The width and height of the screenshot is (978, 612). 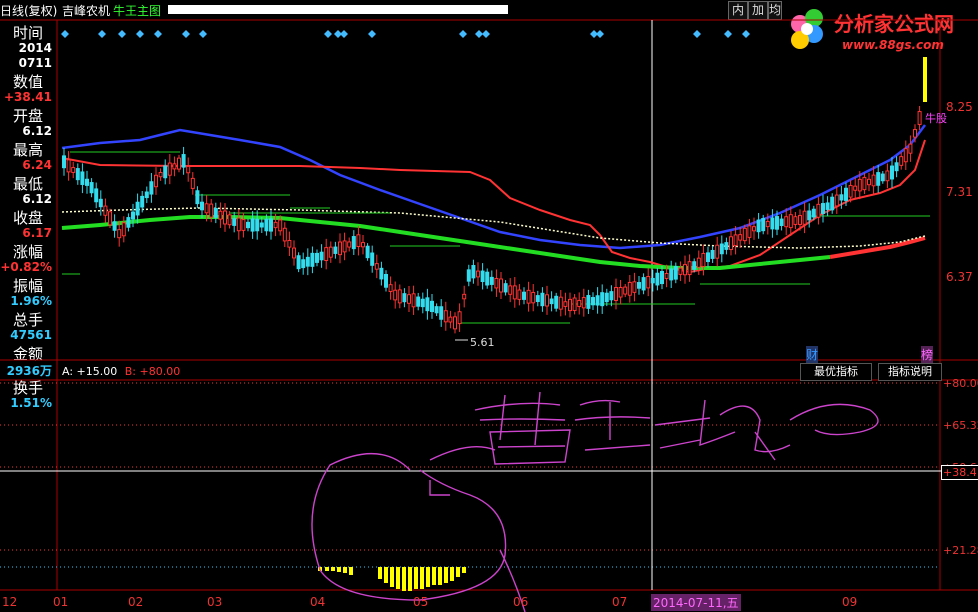 What do you see at coordinates (959, 107) in the screenshot?
I see `price-axis-label-1: 8.25` at bounding box center [959, 107].